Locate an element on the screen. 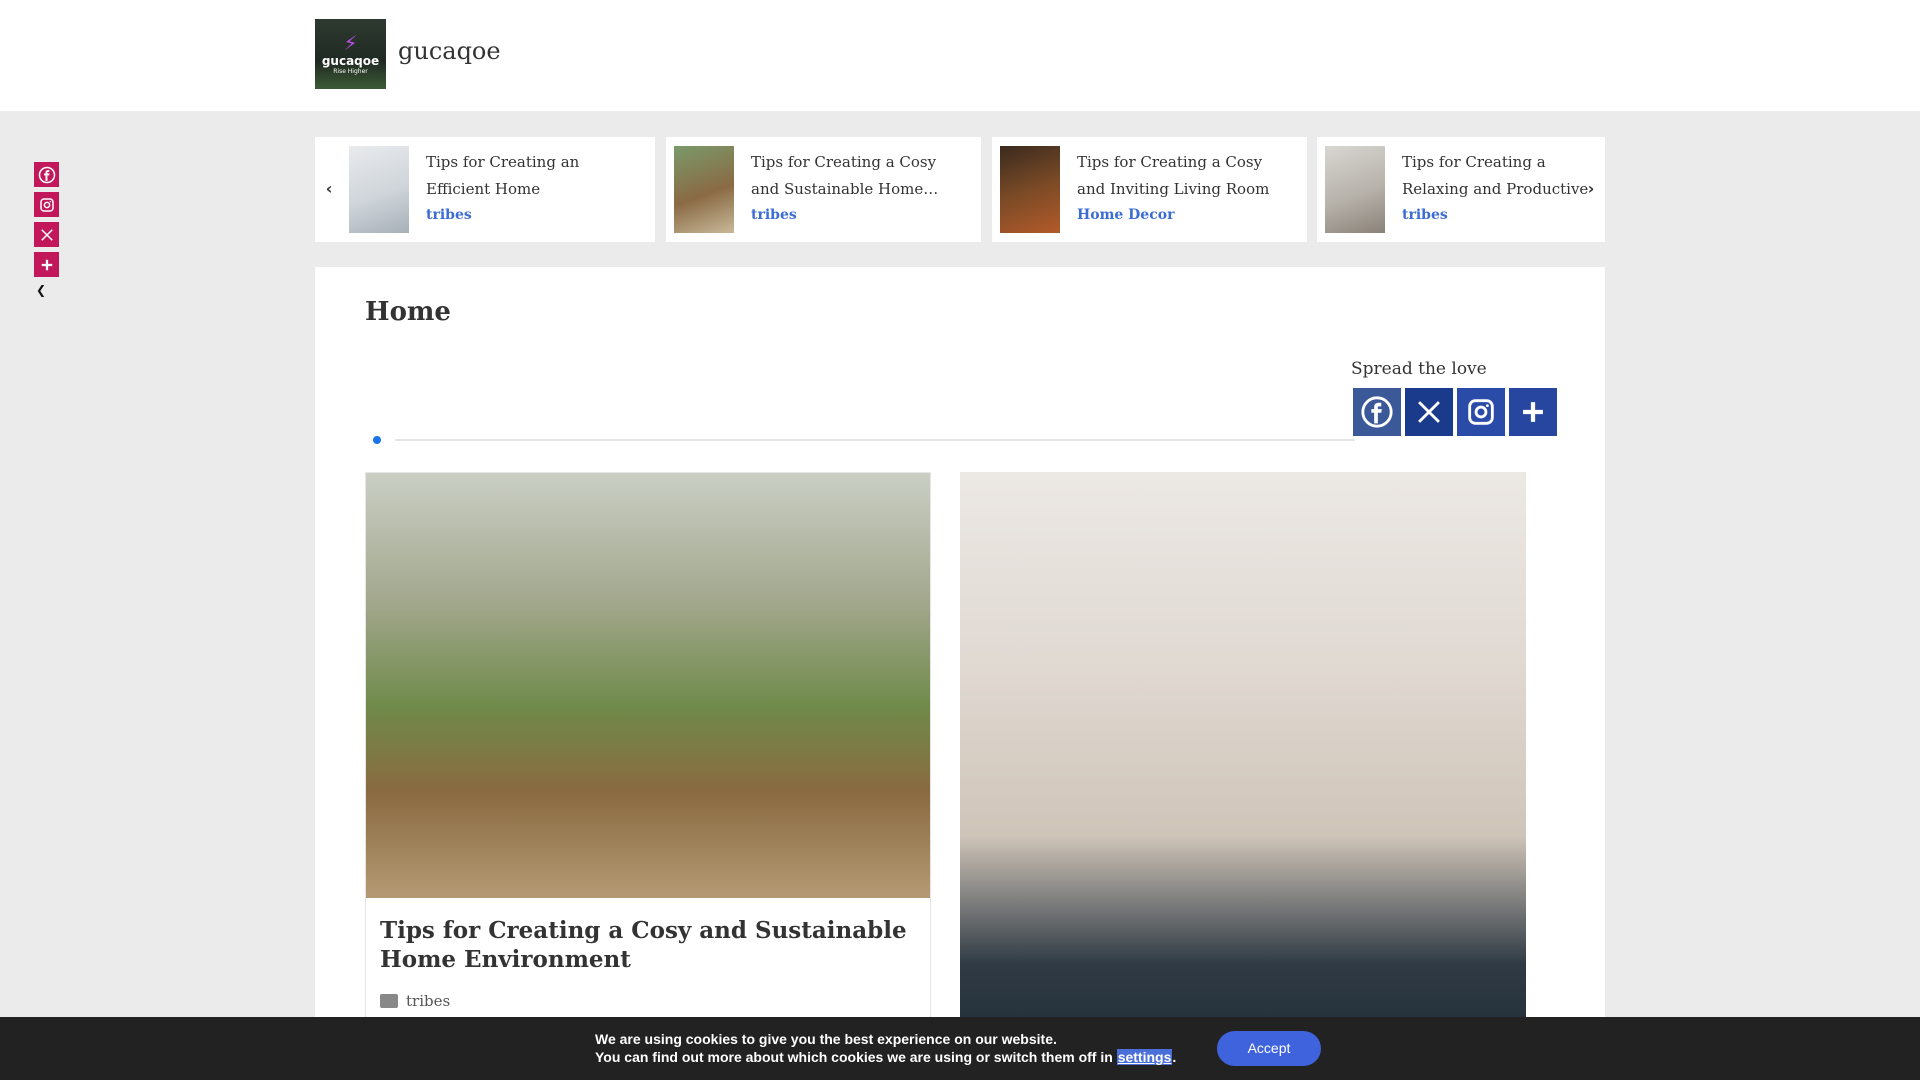 The height and width of the screenshot is (1080, 1920). folder-icon is located at coordinates (389, 1001).